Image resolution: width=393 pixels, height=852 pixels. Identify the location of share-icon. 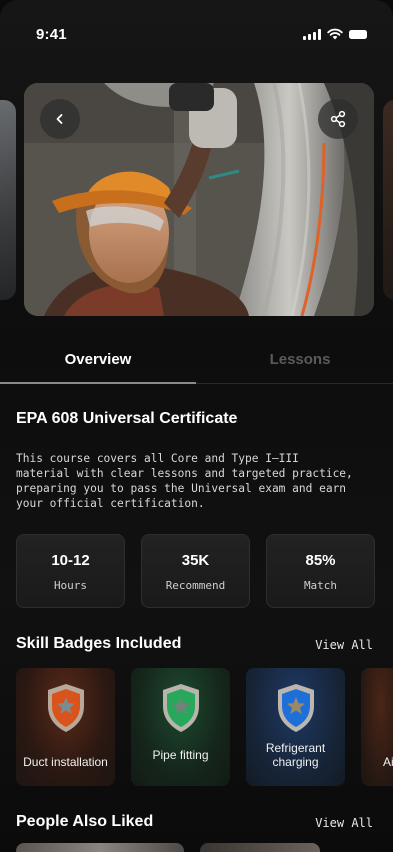
(338, 119).